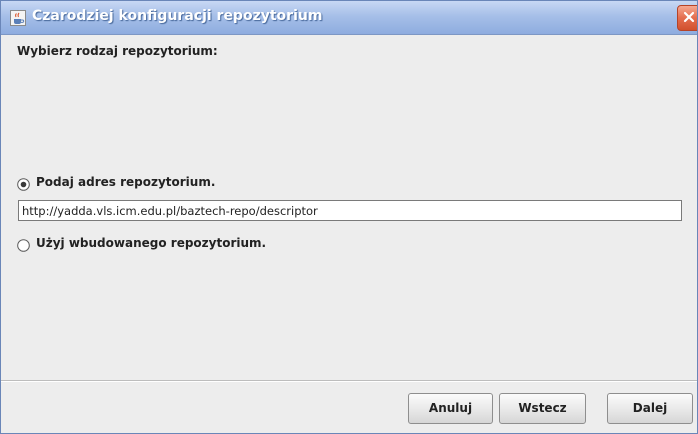 The height and width of the screenshot is (434, 698). I want to click on close-icon, so click(689, 17).